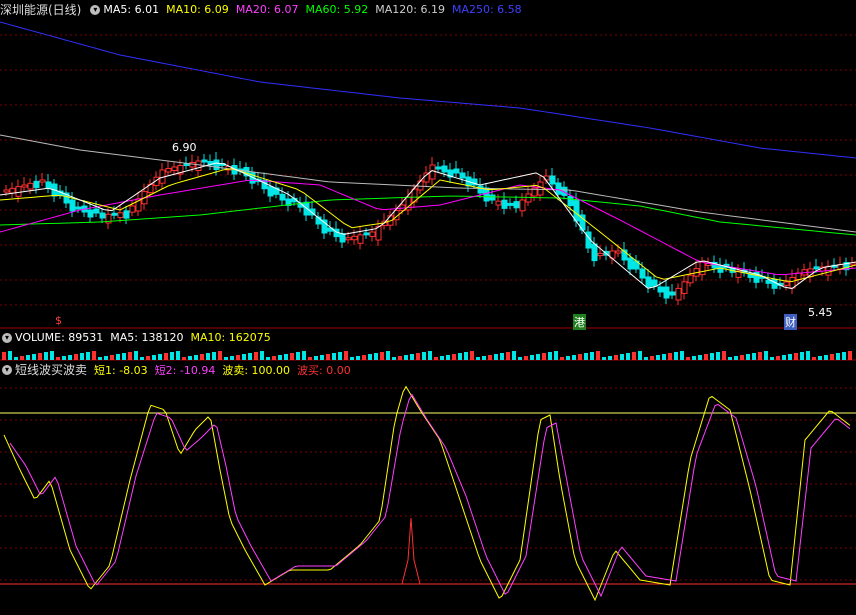  I want to click on ma5-value: MA5: 6.01, so click(131, 9).